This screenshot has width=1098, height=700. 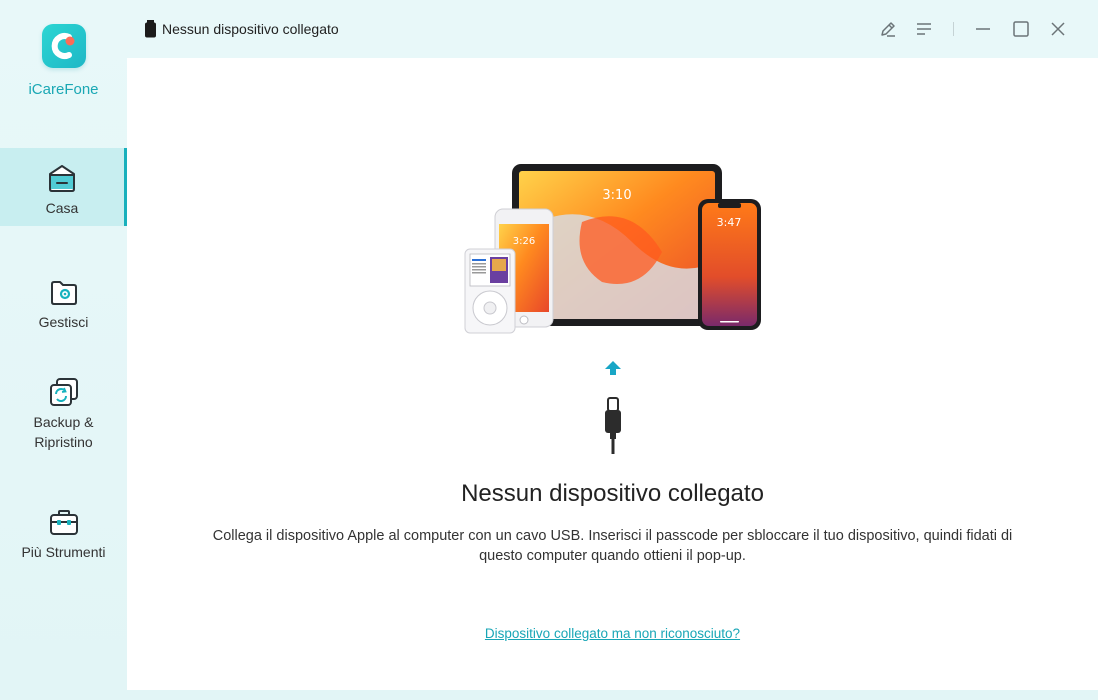 I want to click on sidebar-item-label: Gestisci, so click(x=63, y=322).